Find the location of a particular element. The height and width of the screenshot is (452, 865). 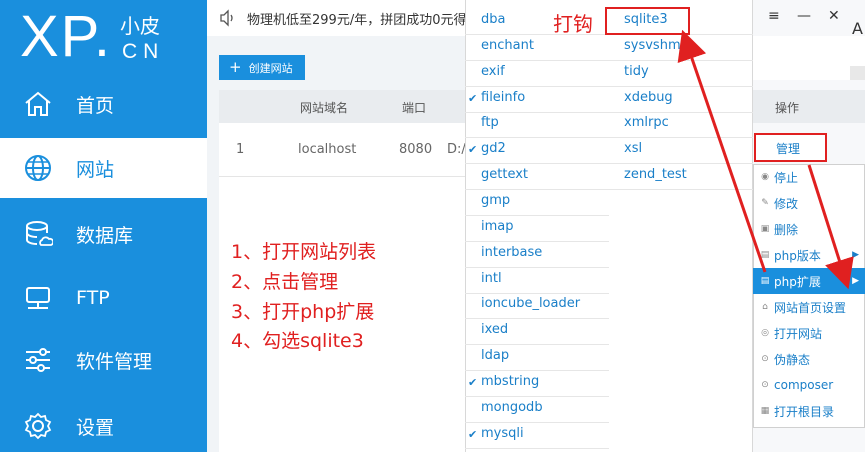

globe-icon is located at coordinates (38, 168).